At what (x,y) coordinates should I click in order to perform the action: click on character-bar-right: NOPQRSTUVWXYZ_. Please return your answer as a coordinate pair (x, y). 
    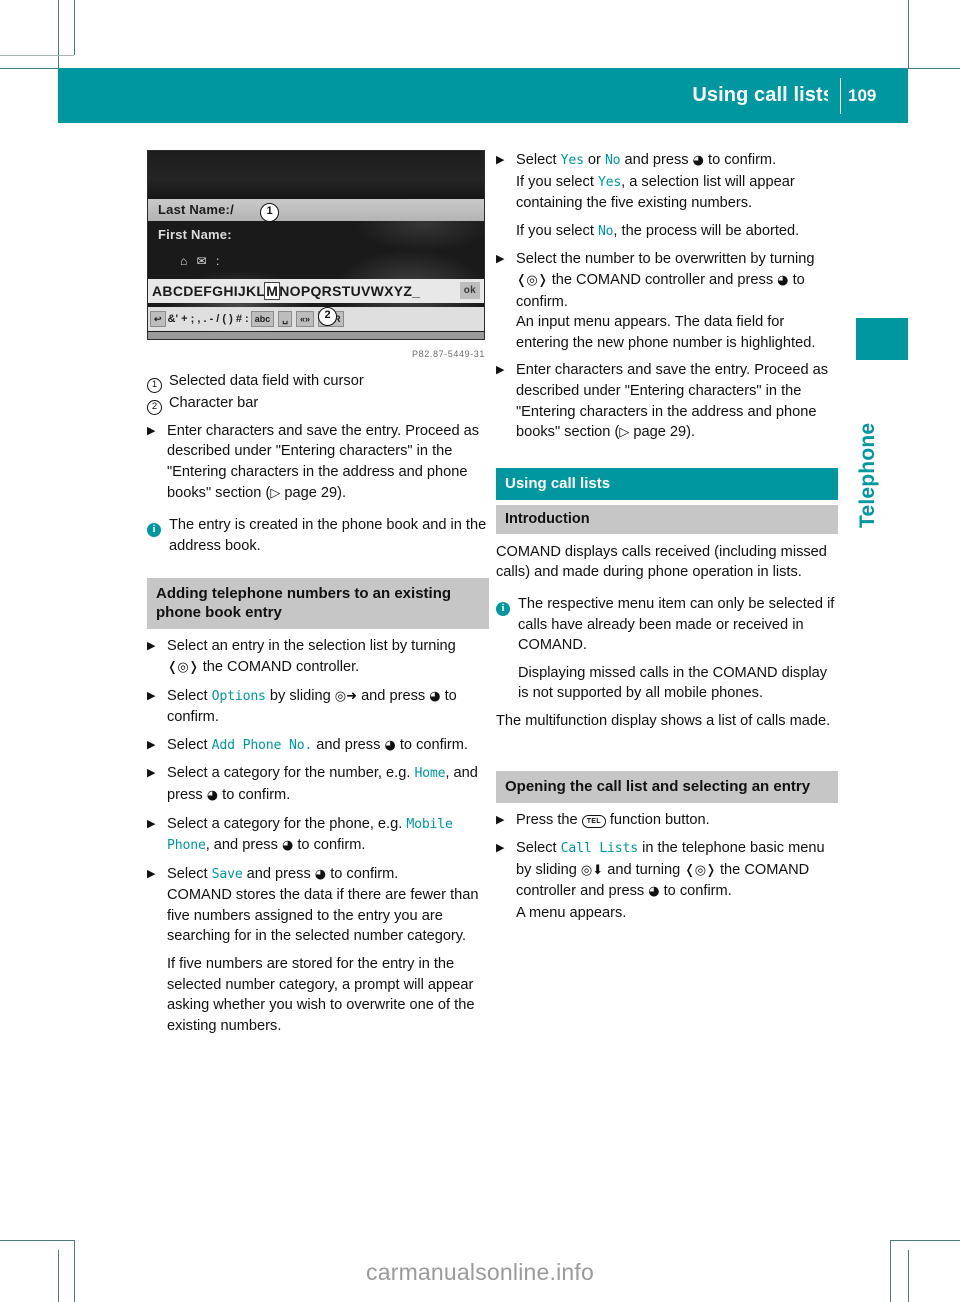
    Looking at the image, I should click on (350, 291).